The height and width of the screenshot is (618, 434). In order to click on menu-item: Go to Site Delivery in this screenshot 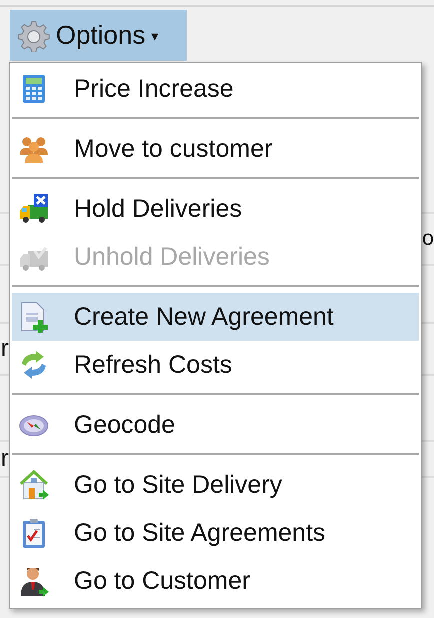, I will do `click(215, 485)`.